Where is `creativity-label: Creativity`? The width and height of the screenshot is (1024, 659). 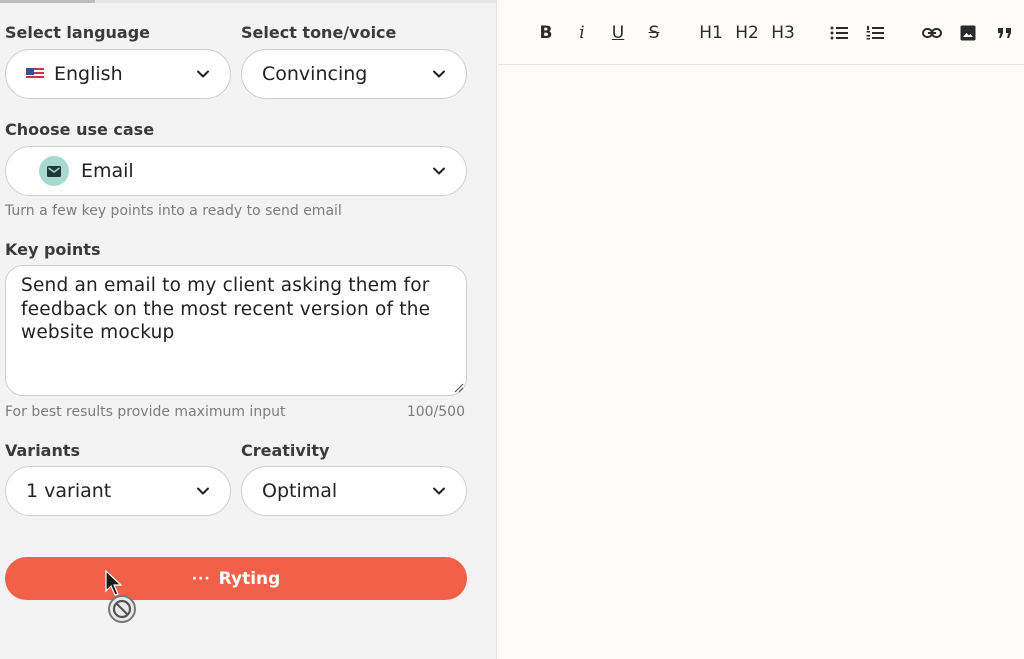 creativity-label: Creativity is located at coordinates (285, 450).